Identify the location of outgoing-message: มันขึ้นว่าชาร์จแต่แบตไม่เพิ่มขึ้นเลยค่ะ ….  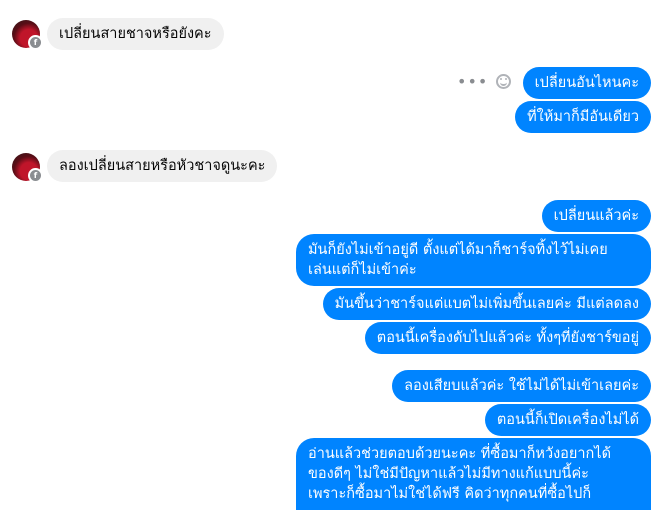
(486, 304).